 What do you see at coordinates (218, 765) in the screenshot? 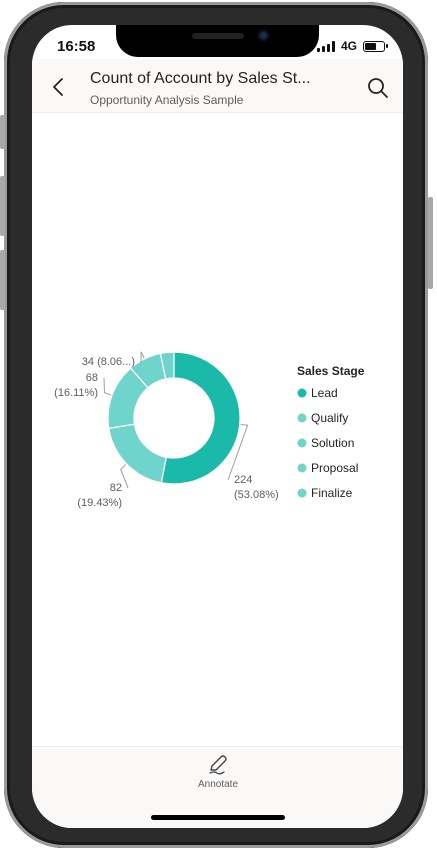
I see `annotate-pen-icon` at bounding box center [218, 765].